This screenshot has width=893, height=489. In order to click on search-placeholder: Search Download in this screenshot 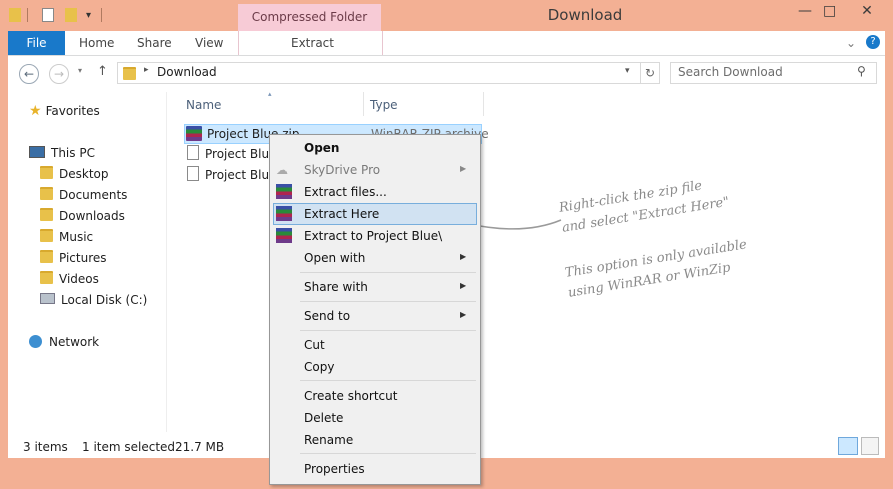, I will do `click(730, 72)`.